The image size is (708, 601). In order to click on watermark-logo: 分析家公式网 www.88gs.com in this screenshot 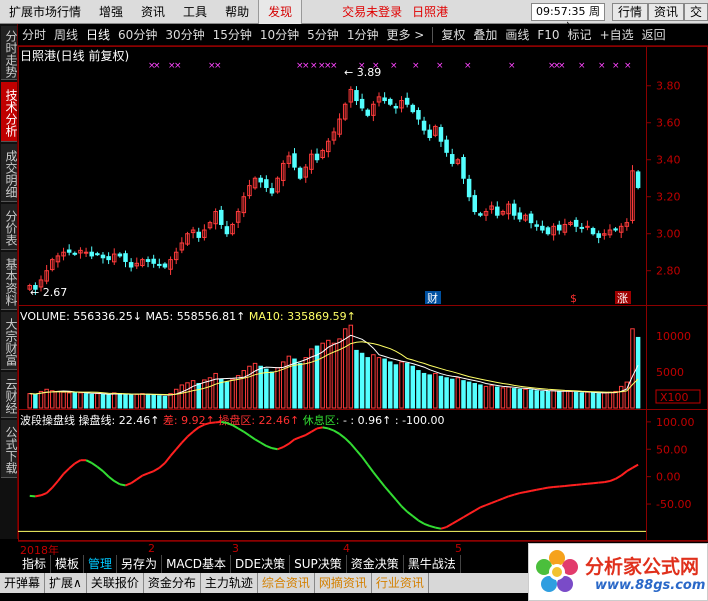, I will do `click(618, 572)`.